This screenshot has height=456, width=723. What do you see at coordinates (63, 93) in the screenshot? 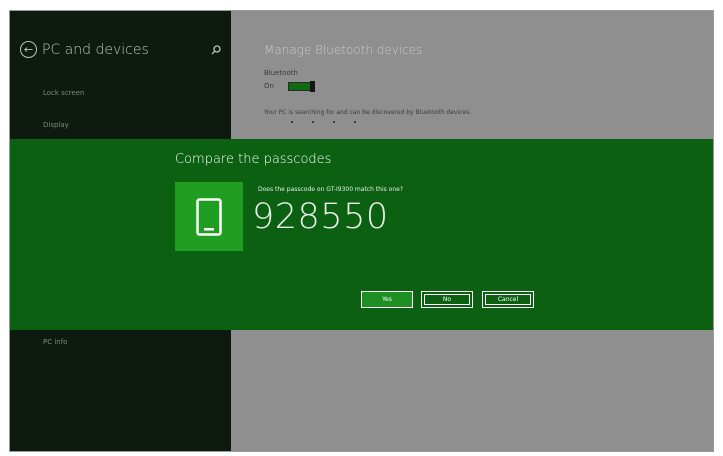
I see `sidebar-item-lock-screen: Lock screen` at bounding box center [63, 93].